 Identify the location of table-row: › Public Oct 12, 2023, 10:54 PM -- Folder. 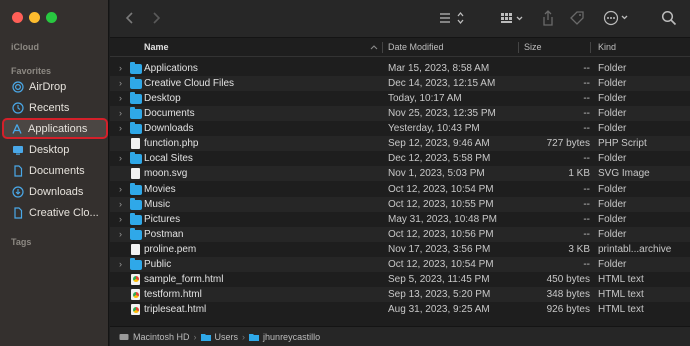
(400, 264).